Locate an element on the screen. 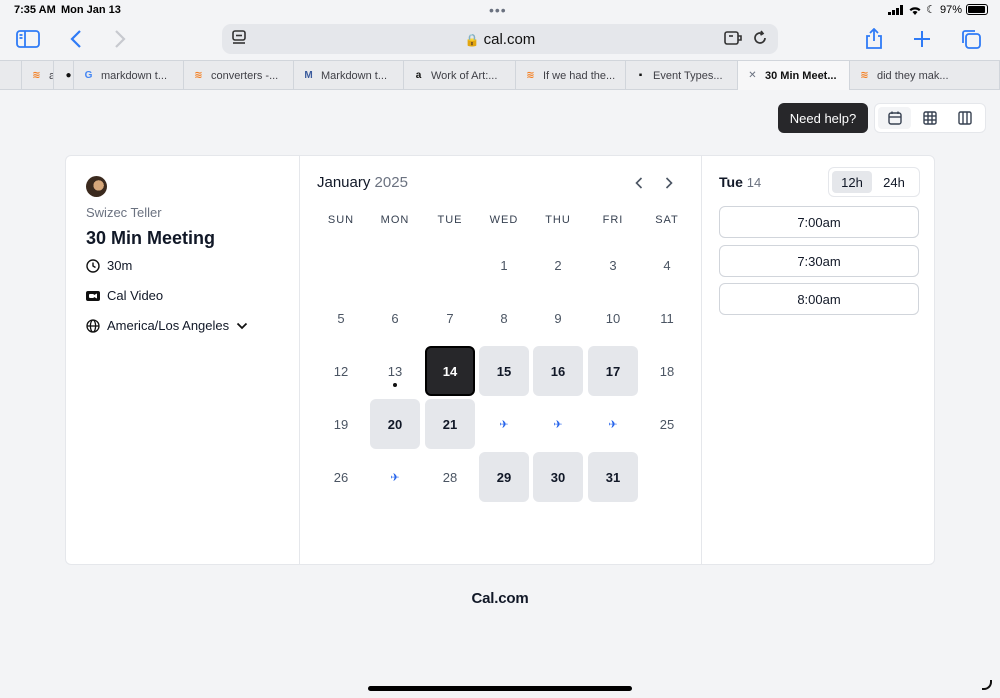  calendar-day: 31 is located at coordinates (613, 477).